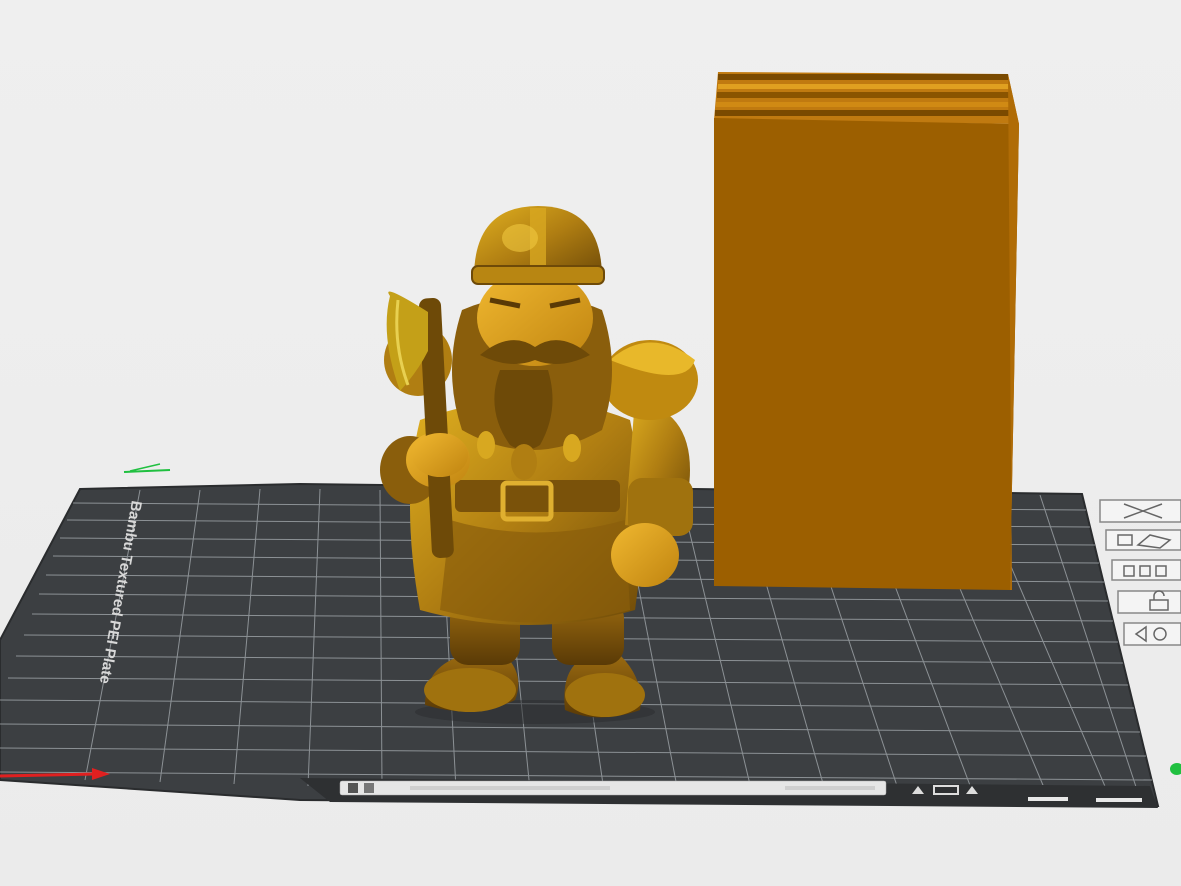 This screenshot has width=1181, height=886. I want to click on grid-select-icon, so click(353, 788).